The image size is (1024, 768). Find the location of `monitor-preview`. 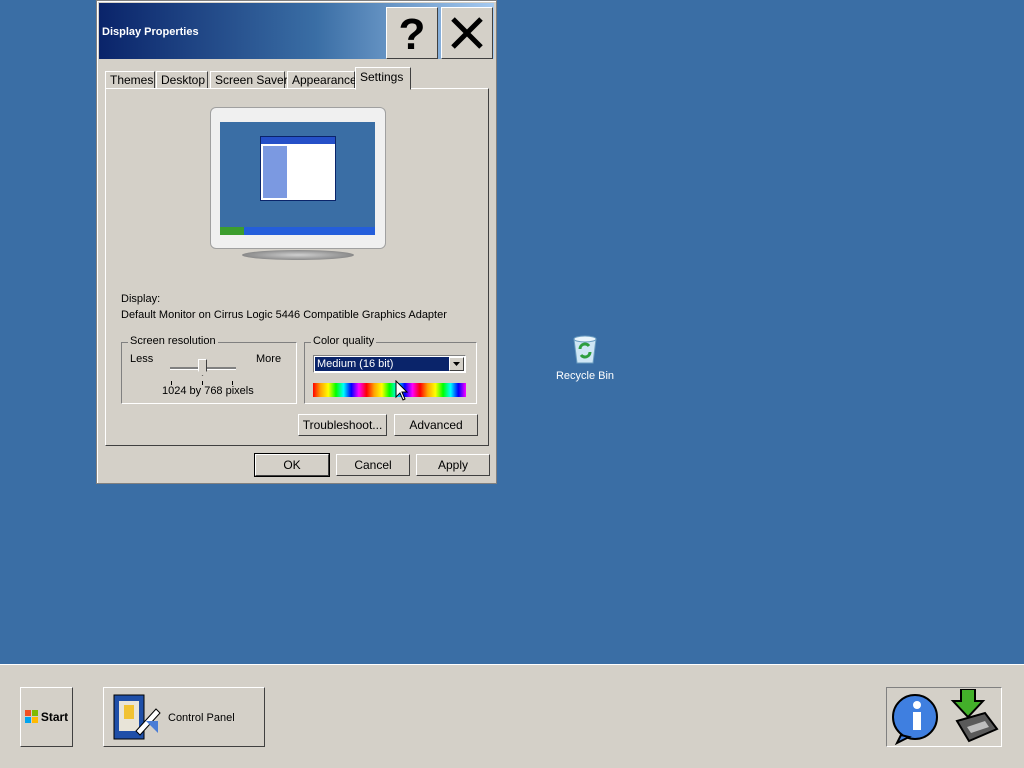

monitor-preview is located at coordinates (298, 183).